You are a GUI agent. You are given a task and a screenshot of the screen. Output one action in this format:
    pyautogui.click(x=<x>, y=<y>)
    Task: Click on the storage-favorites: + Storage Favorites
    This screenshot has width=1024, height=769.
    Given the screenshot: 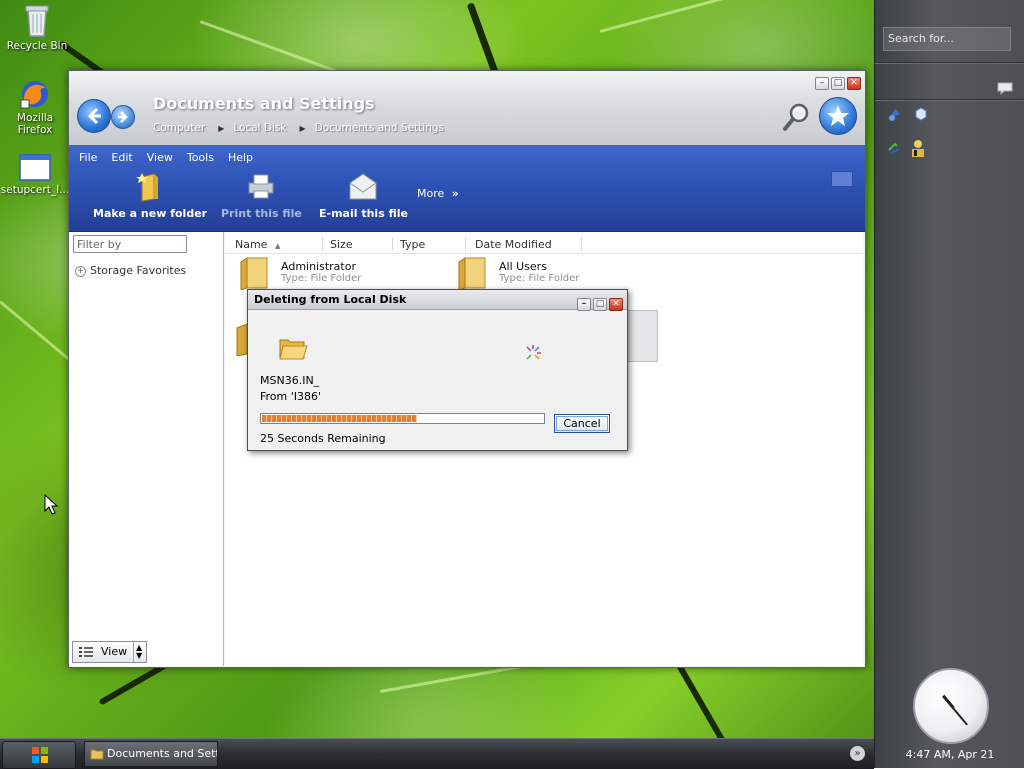 What is the action you would take?
    pyautogui.click(x=130, y=270)
    